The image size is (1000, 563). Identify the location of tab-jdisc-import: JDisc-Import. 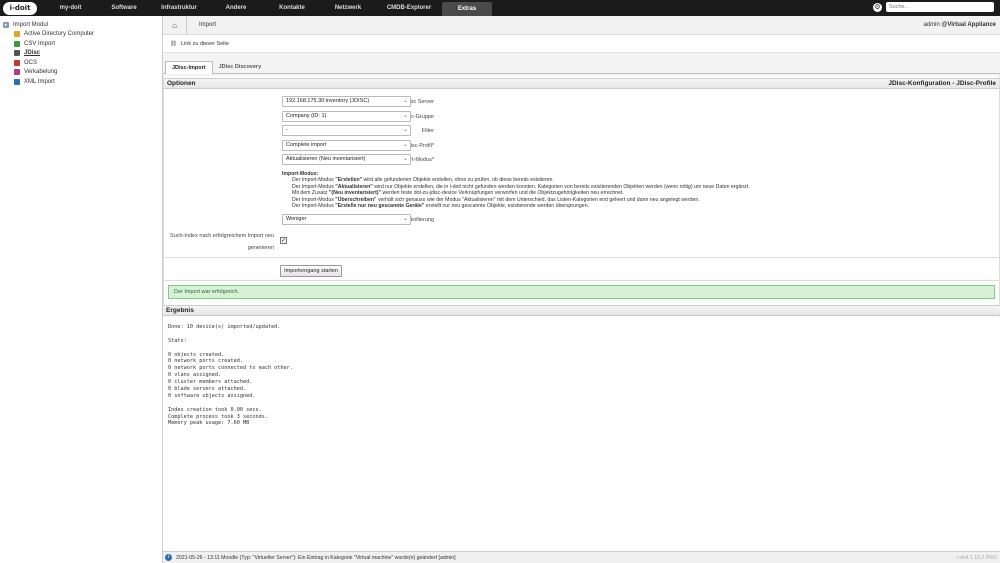
(189, 67).